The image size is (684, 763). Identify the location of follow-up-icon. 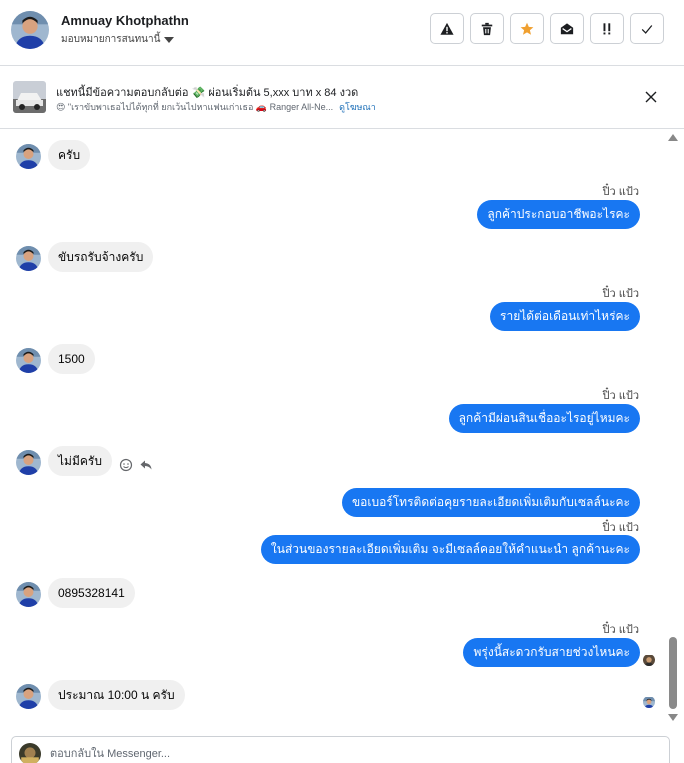
(607, 28).